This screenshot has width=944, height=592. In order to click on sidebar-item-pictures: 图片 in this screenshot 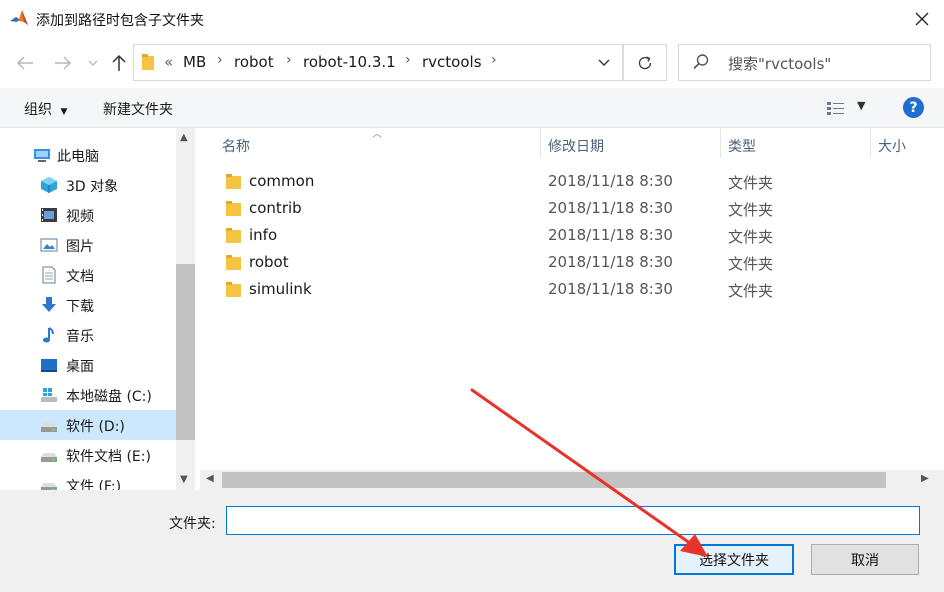, I will do `click(88, 245)`.